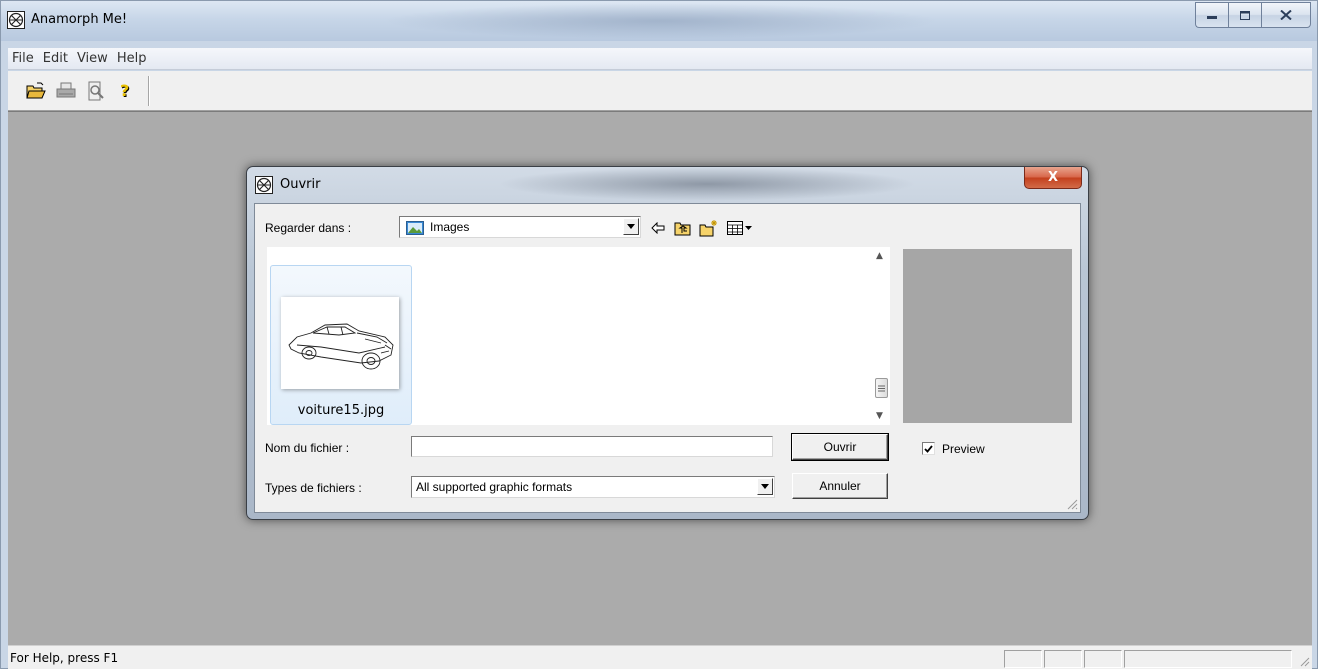 The width and height of the screenshot is (1318, 669). Describe the element at coordinates (1304, 661) in the screenshot. I see `resize-grip-icon` at that location.